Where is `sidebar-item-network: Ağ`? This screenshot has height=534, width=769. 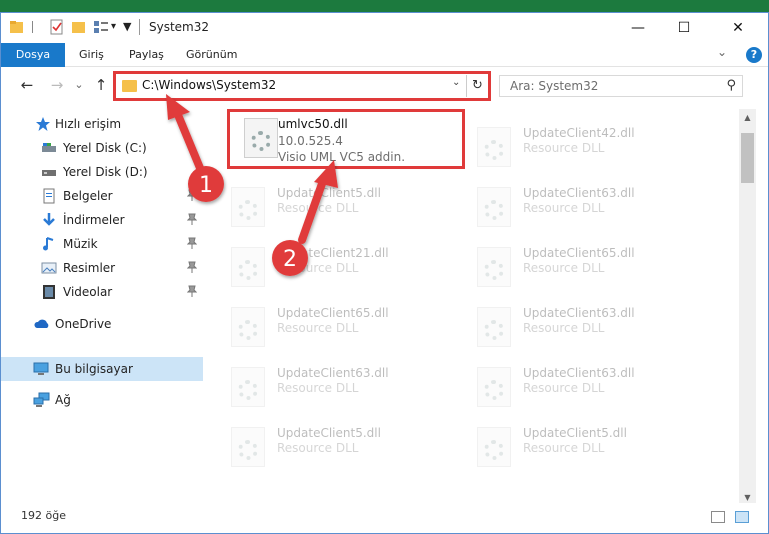 sidebar-item-network: Ağ is located at coordinates (102, 400).